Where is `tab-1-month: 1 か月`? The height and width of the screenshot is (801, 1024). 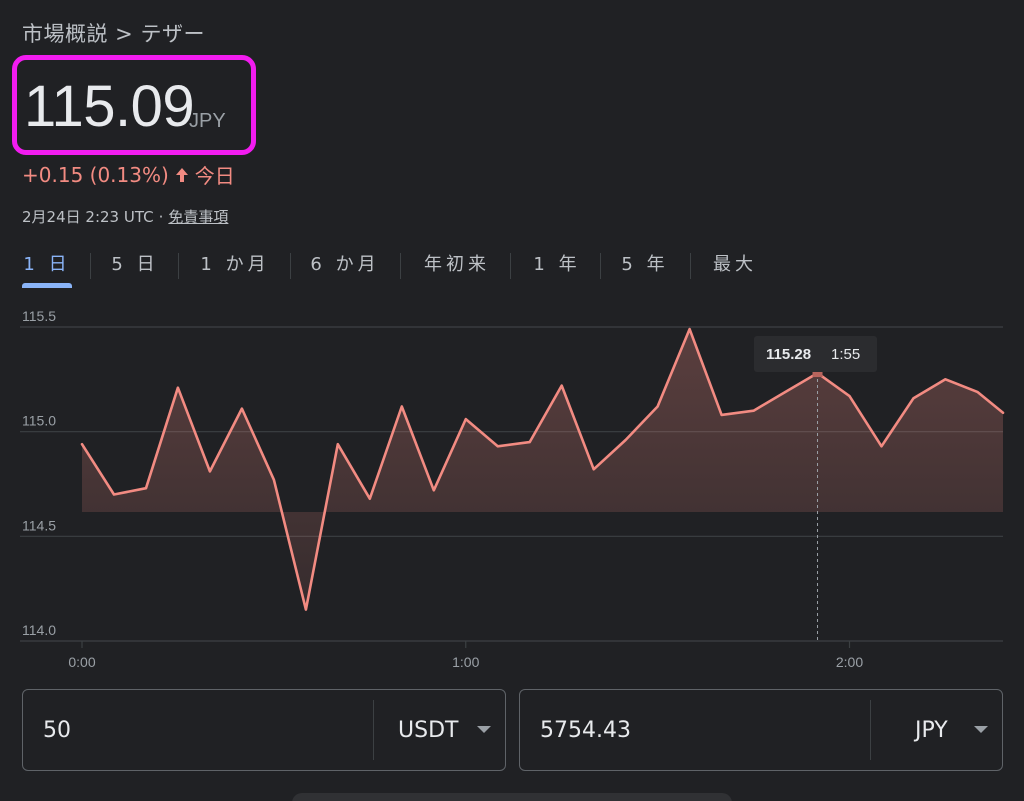
tab-1-month: 1 か月 is located at coordinates (235, 269).